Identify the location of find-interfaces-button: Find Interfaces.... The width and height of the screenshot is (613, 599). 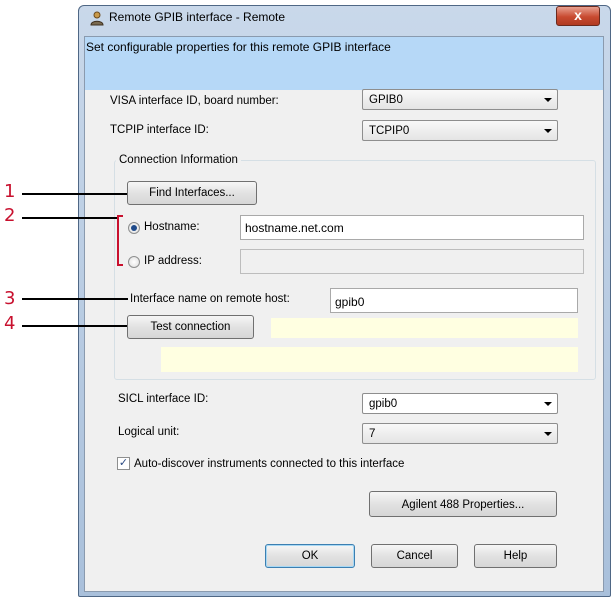
(192, 193).